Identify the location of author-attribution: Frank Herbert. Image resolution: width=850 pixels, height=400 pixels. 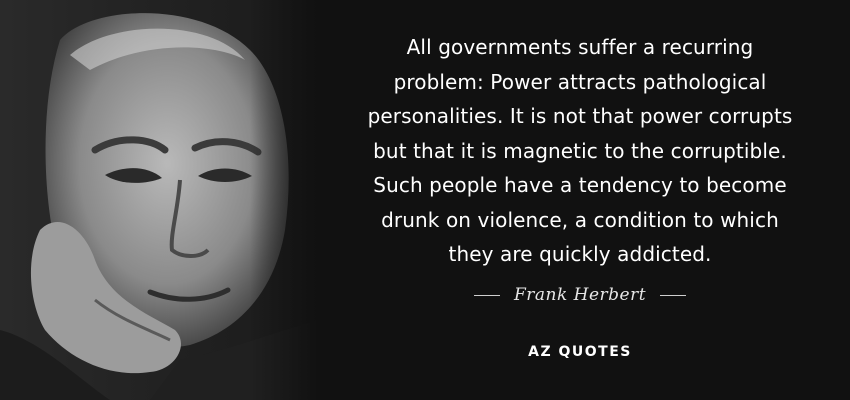
(580, 295).